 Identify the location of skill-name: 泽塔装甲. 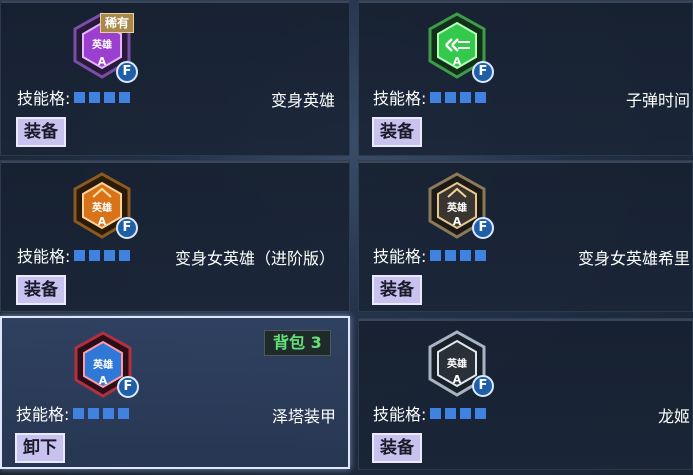
(303, 416).